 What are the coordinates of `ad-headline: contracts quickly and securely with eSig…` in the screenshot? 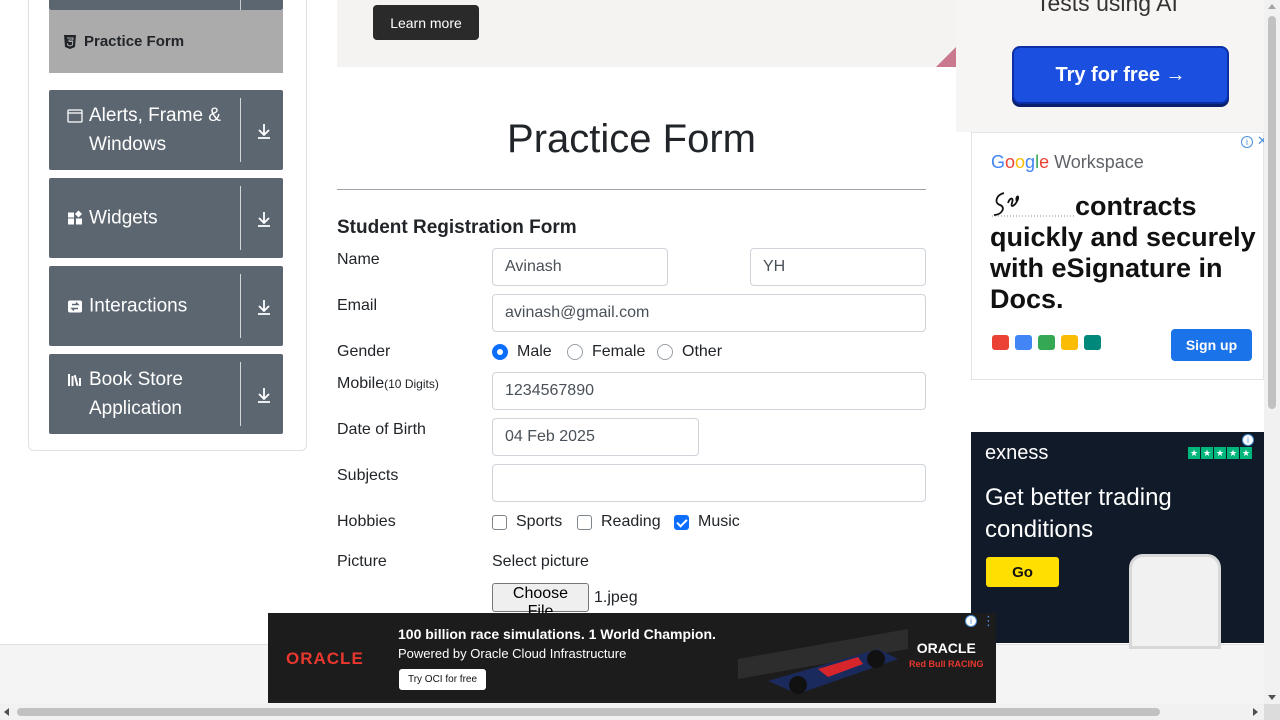 It's located at (1123, 252).